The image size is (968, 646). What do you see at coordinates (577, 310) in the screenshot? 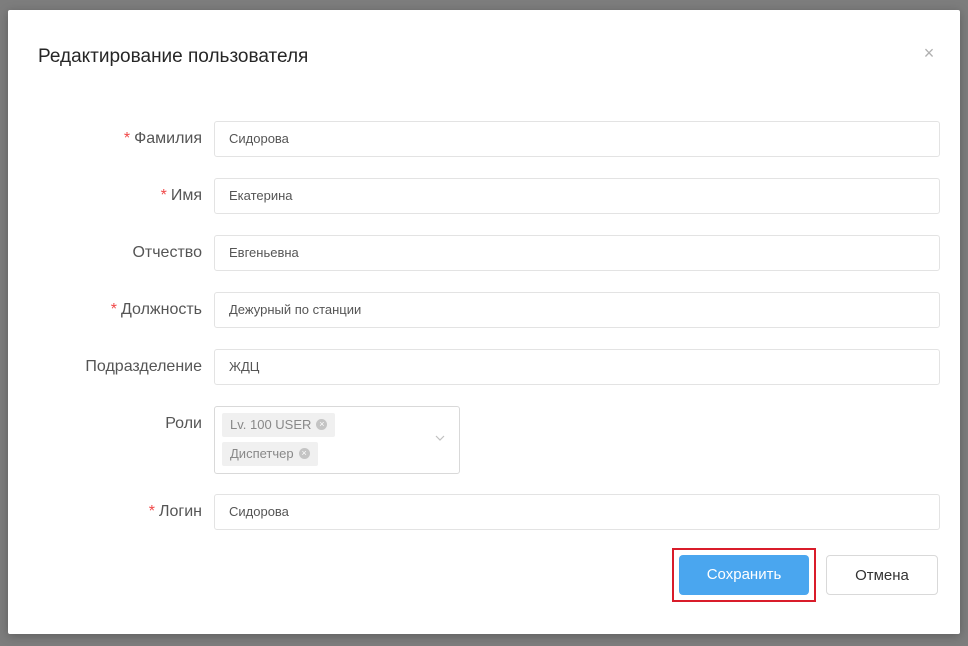
I see `position-input: Дежурный по станции` at bounding box center [577, 310].